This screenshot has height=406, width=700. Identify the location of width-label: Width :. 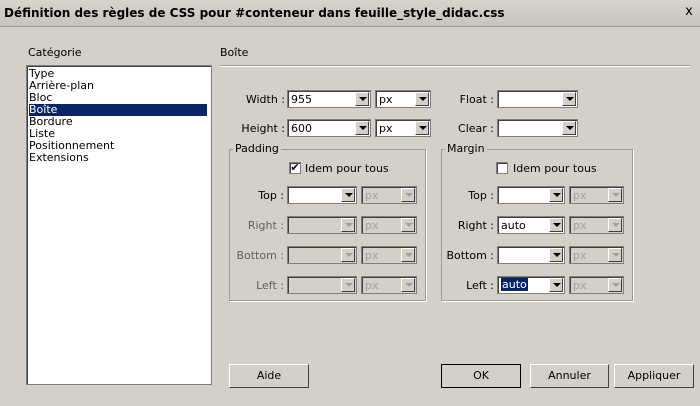
(265, 99).